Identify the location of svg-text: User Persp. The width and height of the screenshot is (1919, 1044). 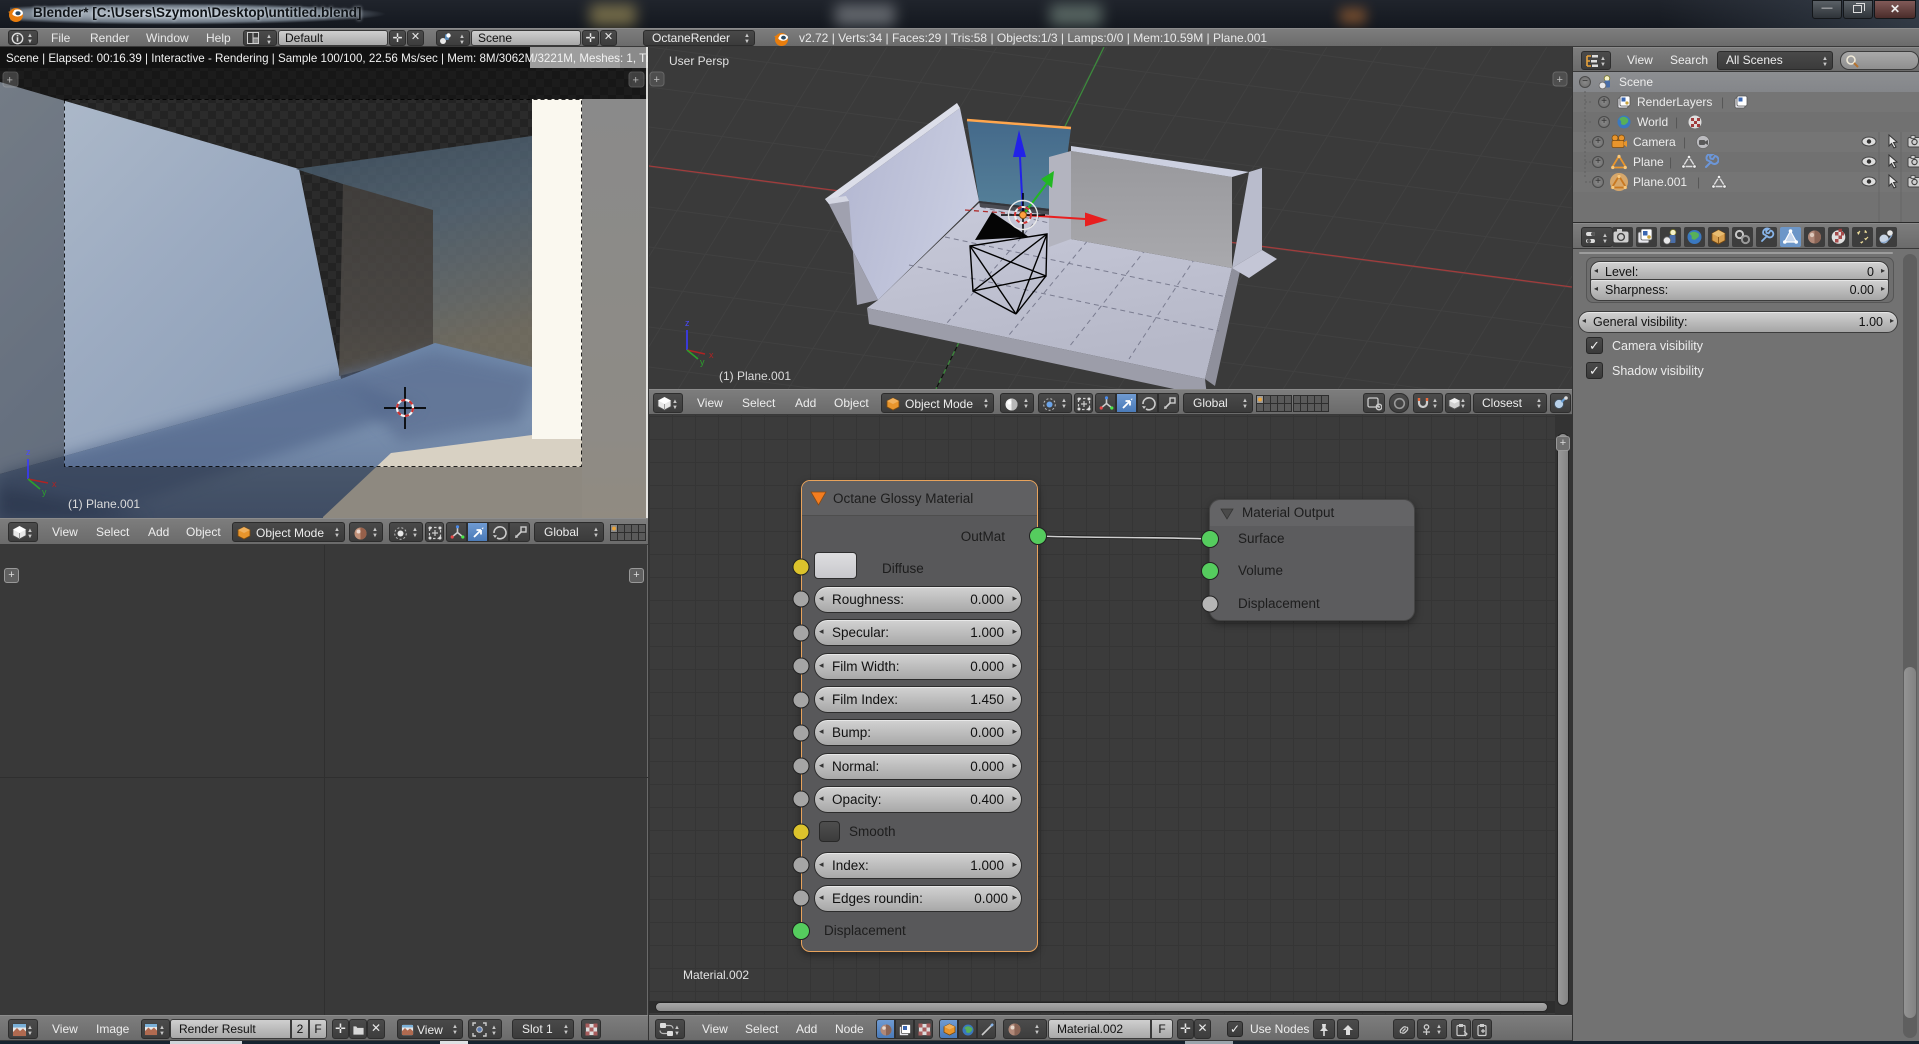
(699, 61).